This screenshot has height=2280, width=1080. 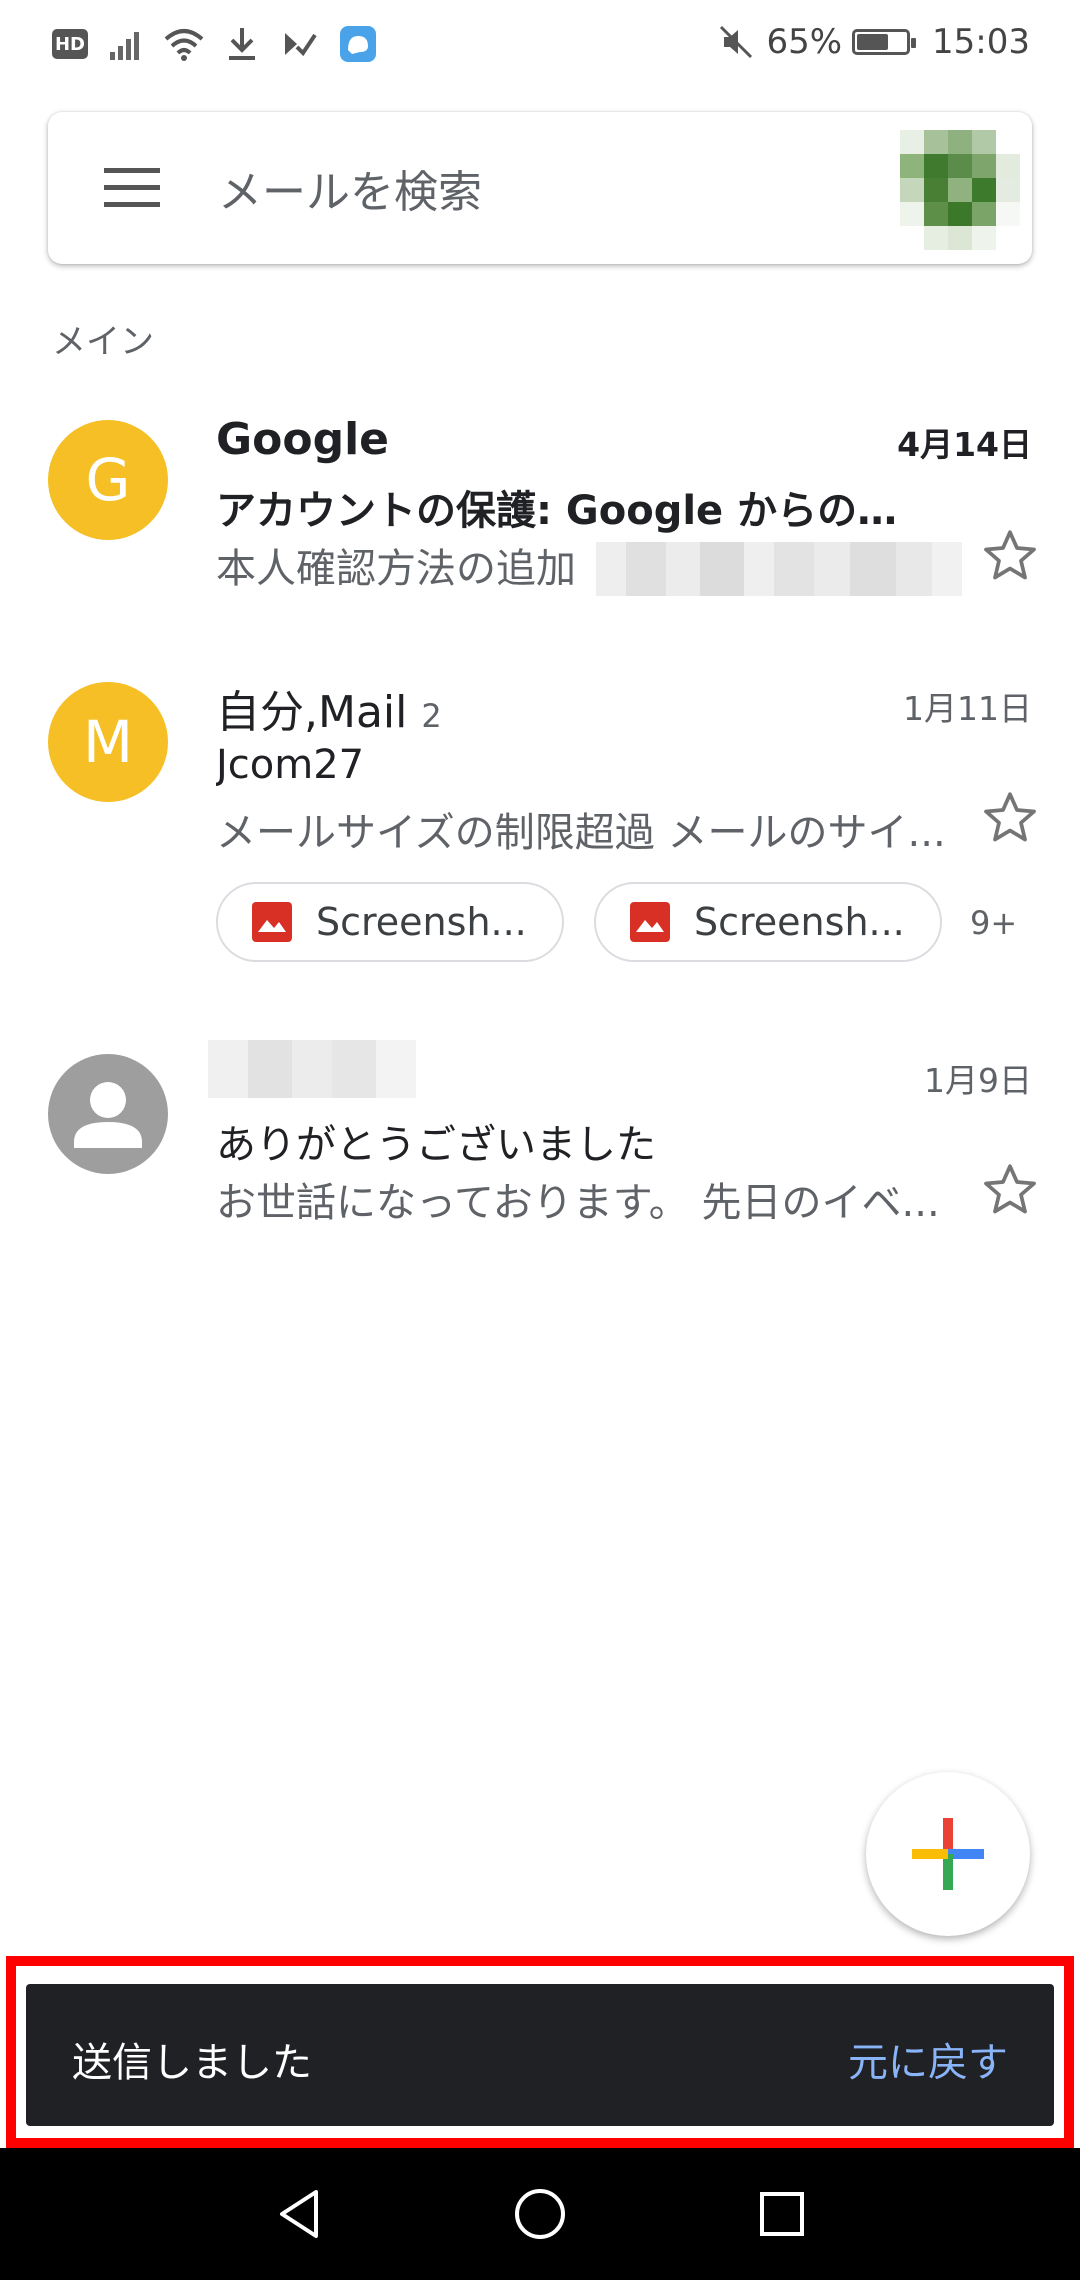 I want to click on mail-date: 1月11日, so click(x=967, y=708).